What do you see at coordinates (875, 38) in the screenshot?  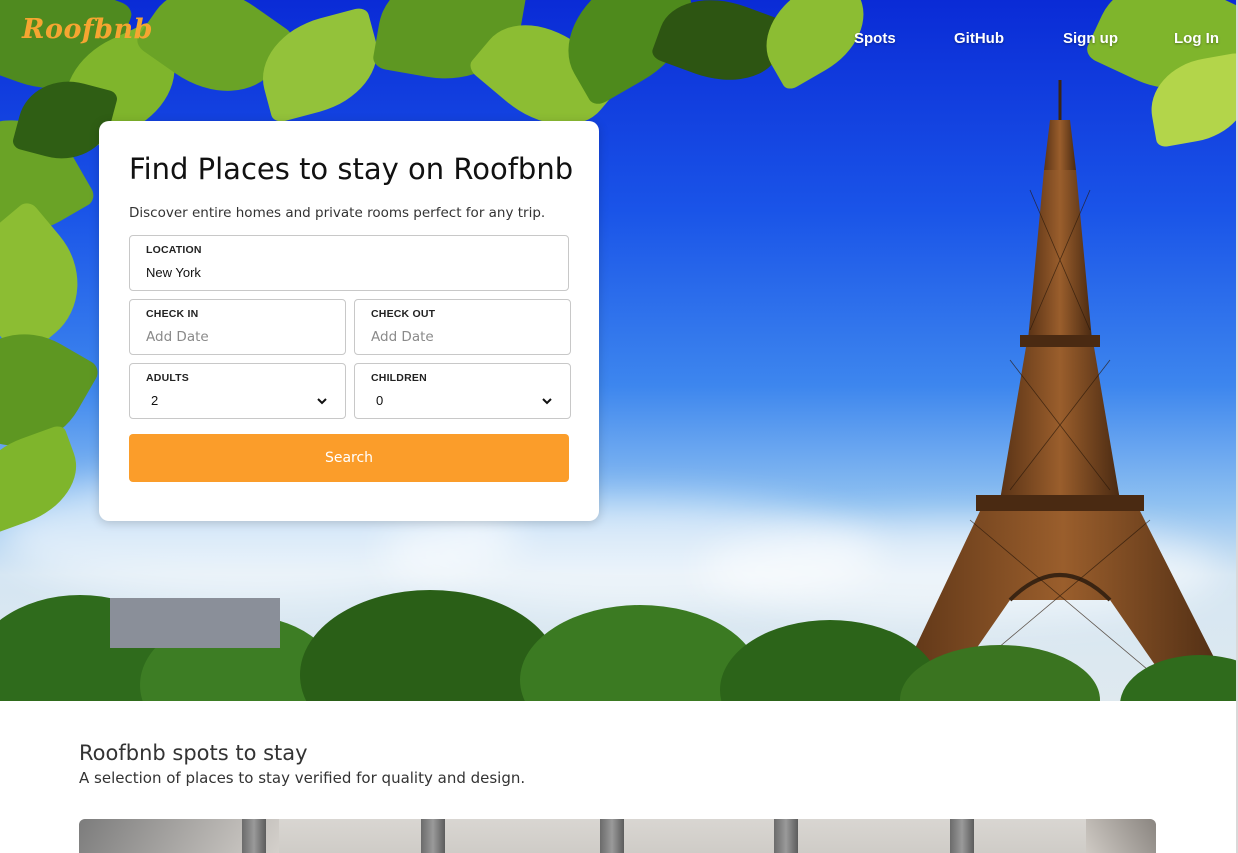 I see `nav-link-spots: Spots` at bounding box center [875, 38].